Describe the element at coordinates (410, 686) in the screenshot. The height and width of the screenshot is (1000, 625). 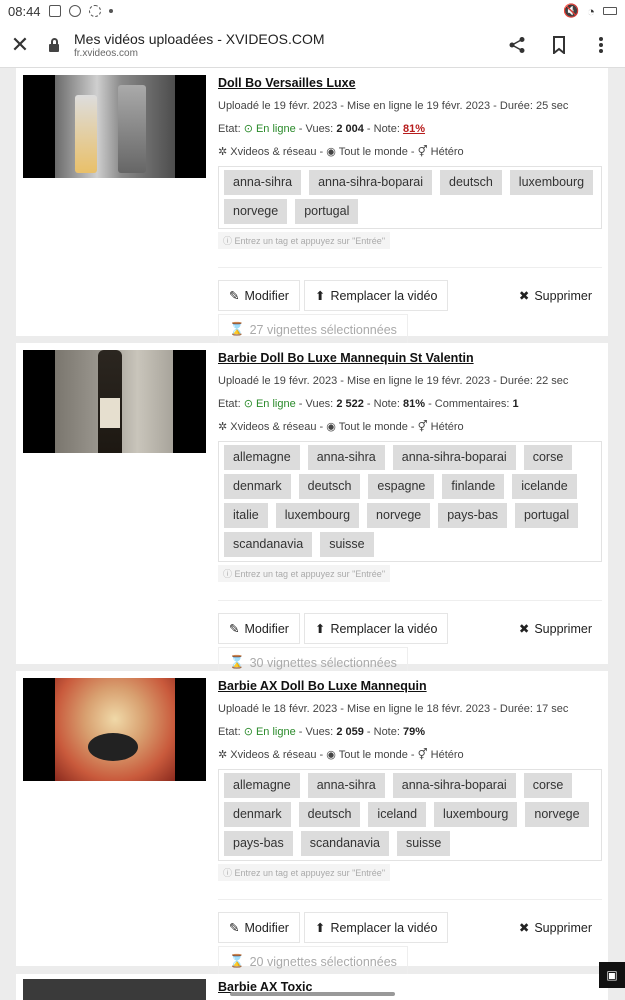
I see `video-title-link: Barbie AX Doll Bo Luxe Mannequin` at that location.